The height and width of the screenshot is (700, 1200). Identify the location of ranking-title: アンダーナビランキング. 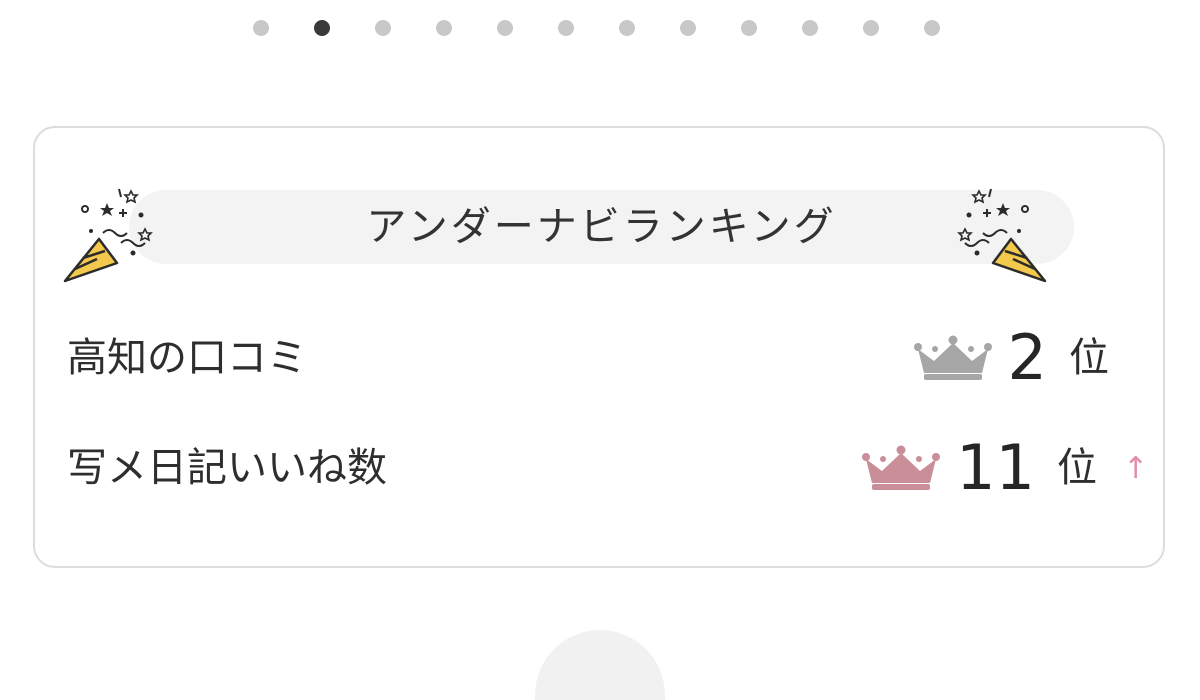
(601, 227).